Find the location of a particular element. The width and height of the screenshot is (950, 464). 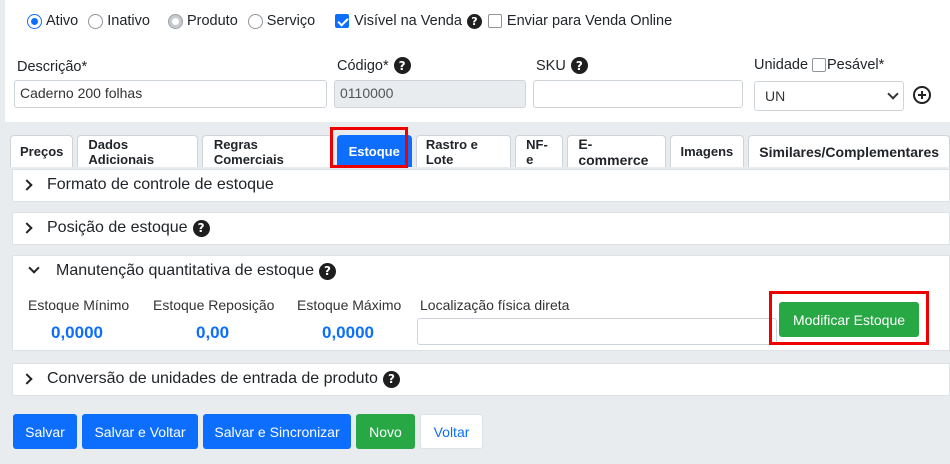

tab-dados-adicionais: Dados Adicionais is located at coordinates (137, 151).